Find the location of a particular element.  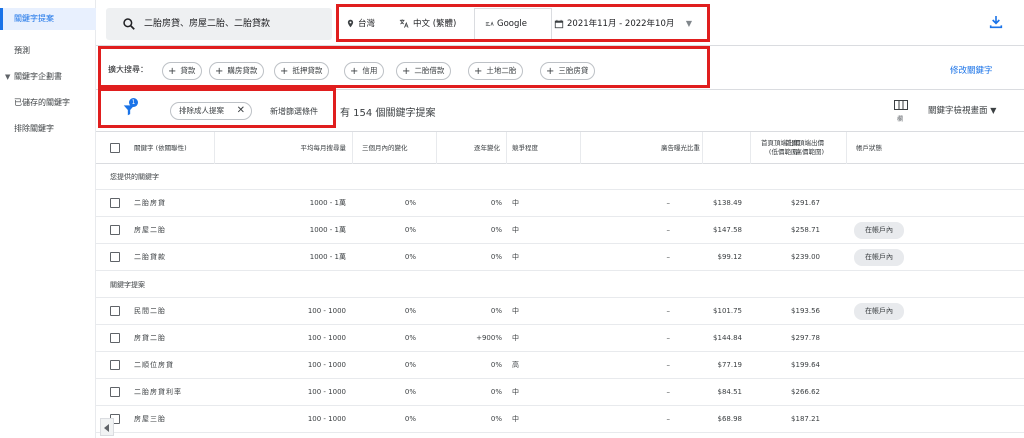

cell-bid-high: $193.56 is located at coordinates (805, 311).